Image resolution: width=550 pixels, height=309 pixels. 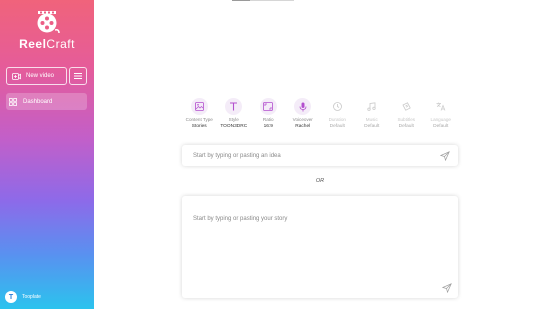 I want to click on option-label: Ratio, so click(x=268, y=119).